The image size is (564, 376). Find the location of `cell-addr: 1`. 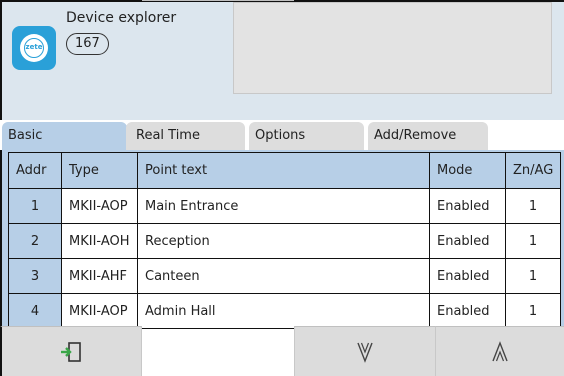

cell-addr: 1 is located at coordinates (35, 206).